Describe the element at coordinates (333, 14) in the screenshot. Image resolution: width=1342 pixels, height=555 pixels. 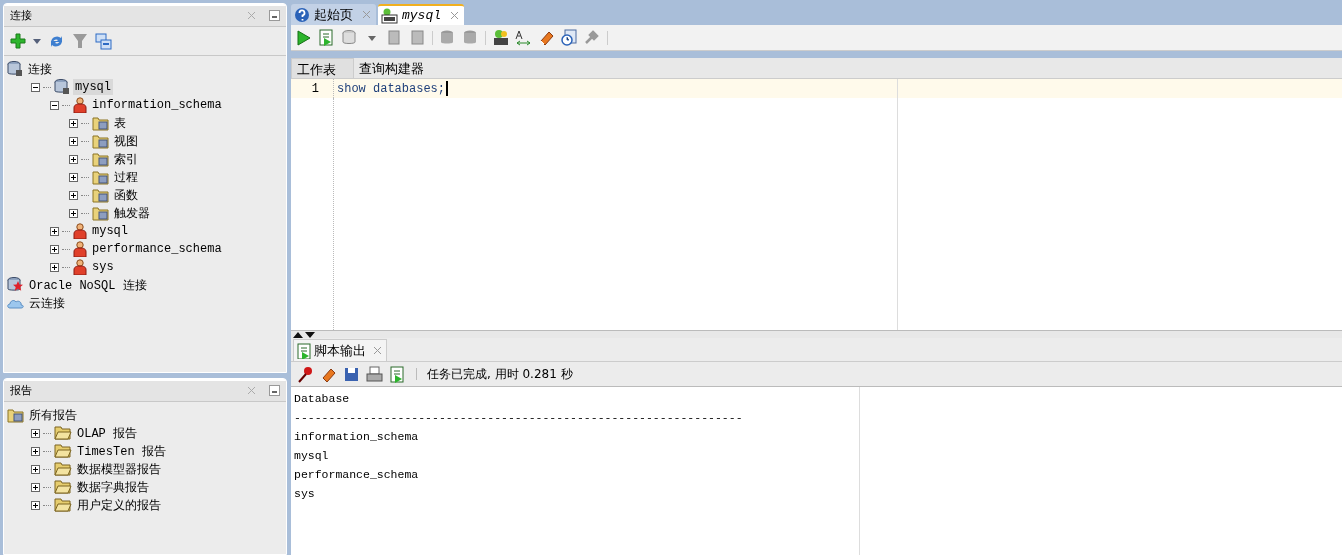
I see `editor-tab: 起始页` at that location.